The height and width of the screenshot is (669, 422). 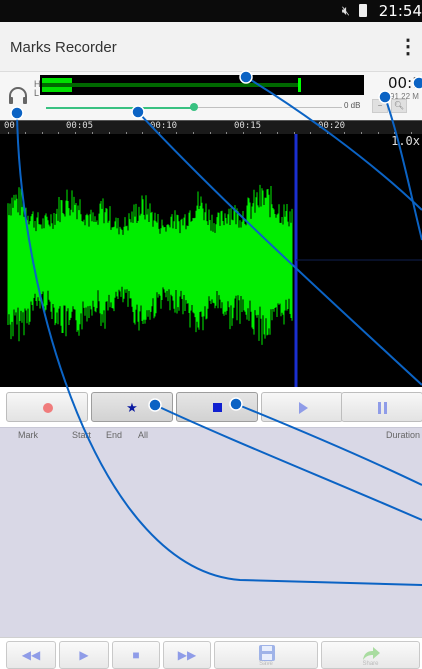 What do you see at coordinates (63, 47) in the screenshot?
I see `app-title: Marks Recorder` at bounding box center [63, 47].